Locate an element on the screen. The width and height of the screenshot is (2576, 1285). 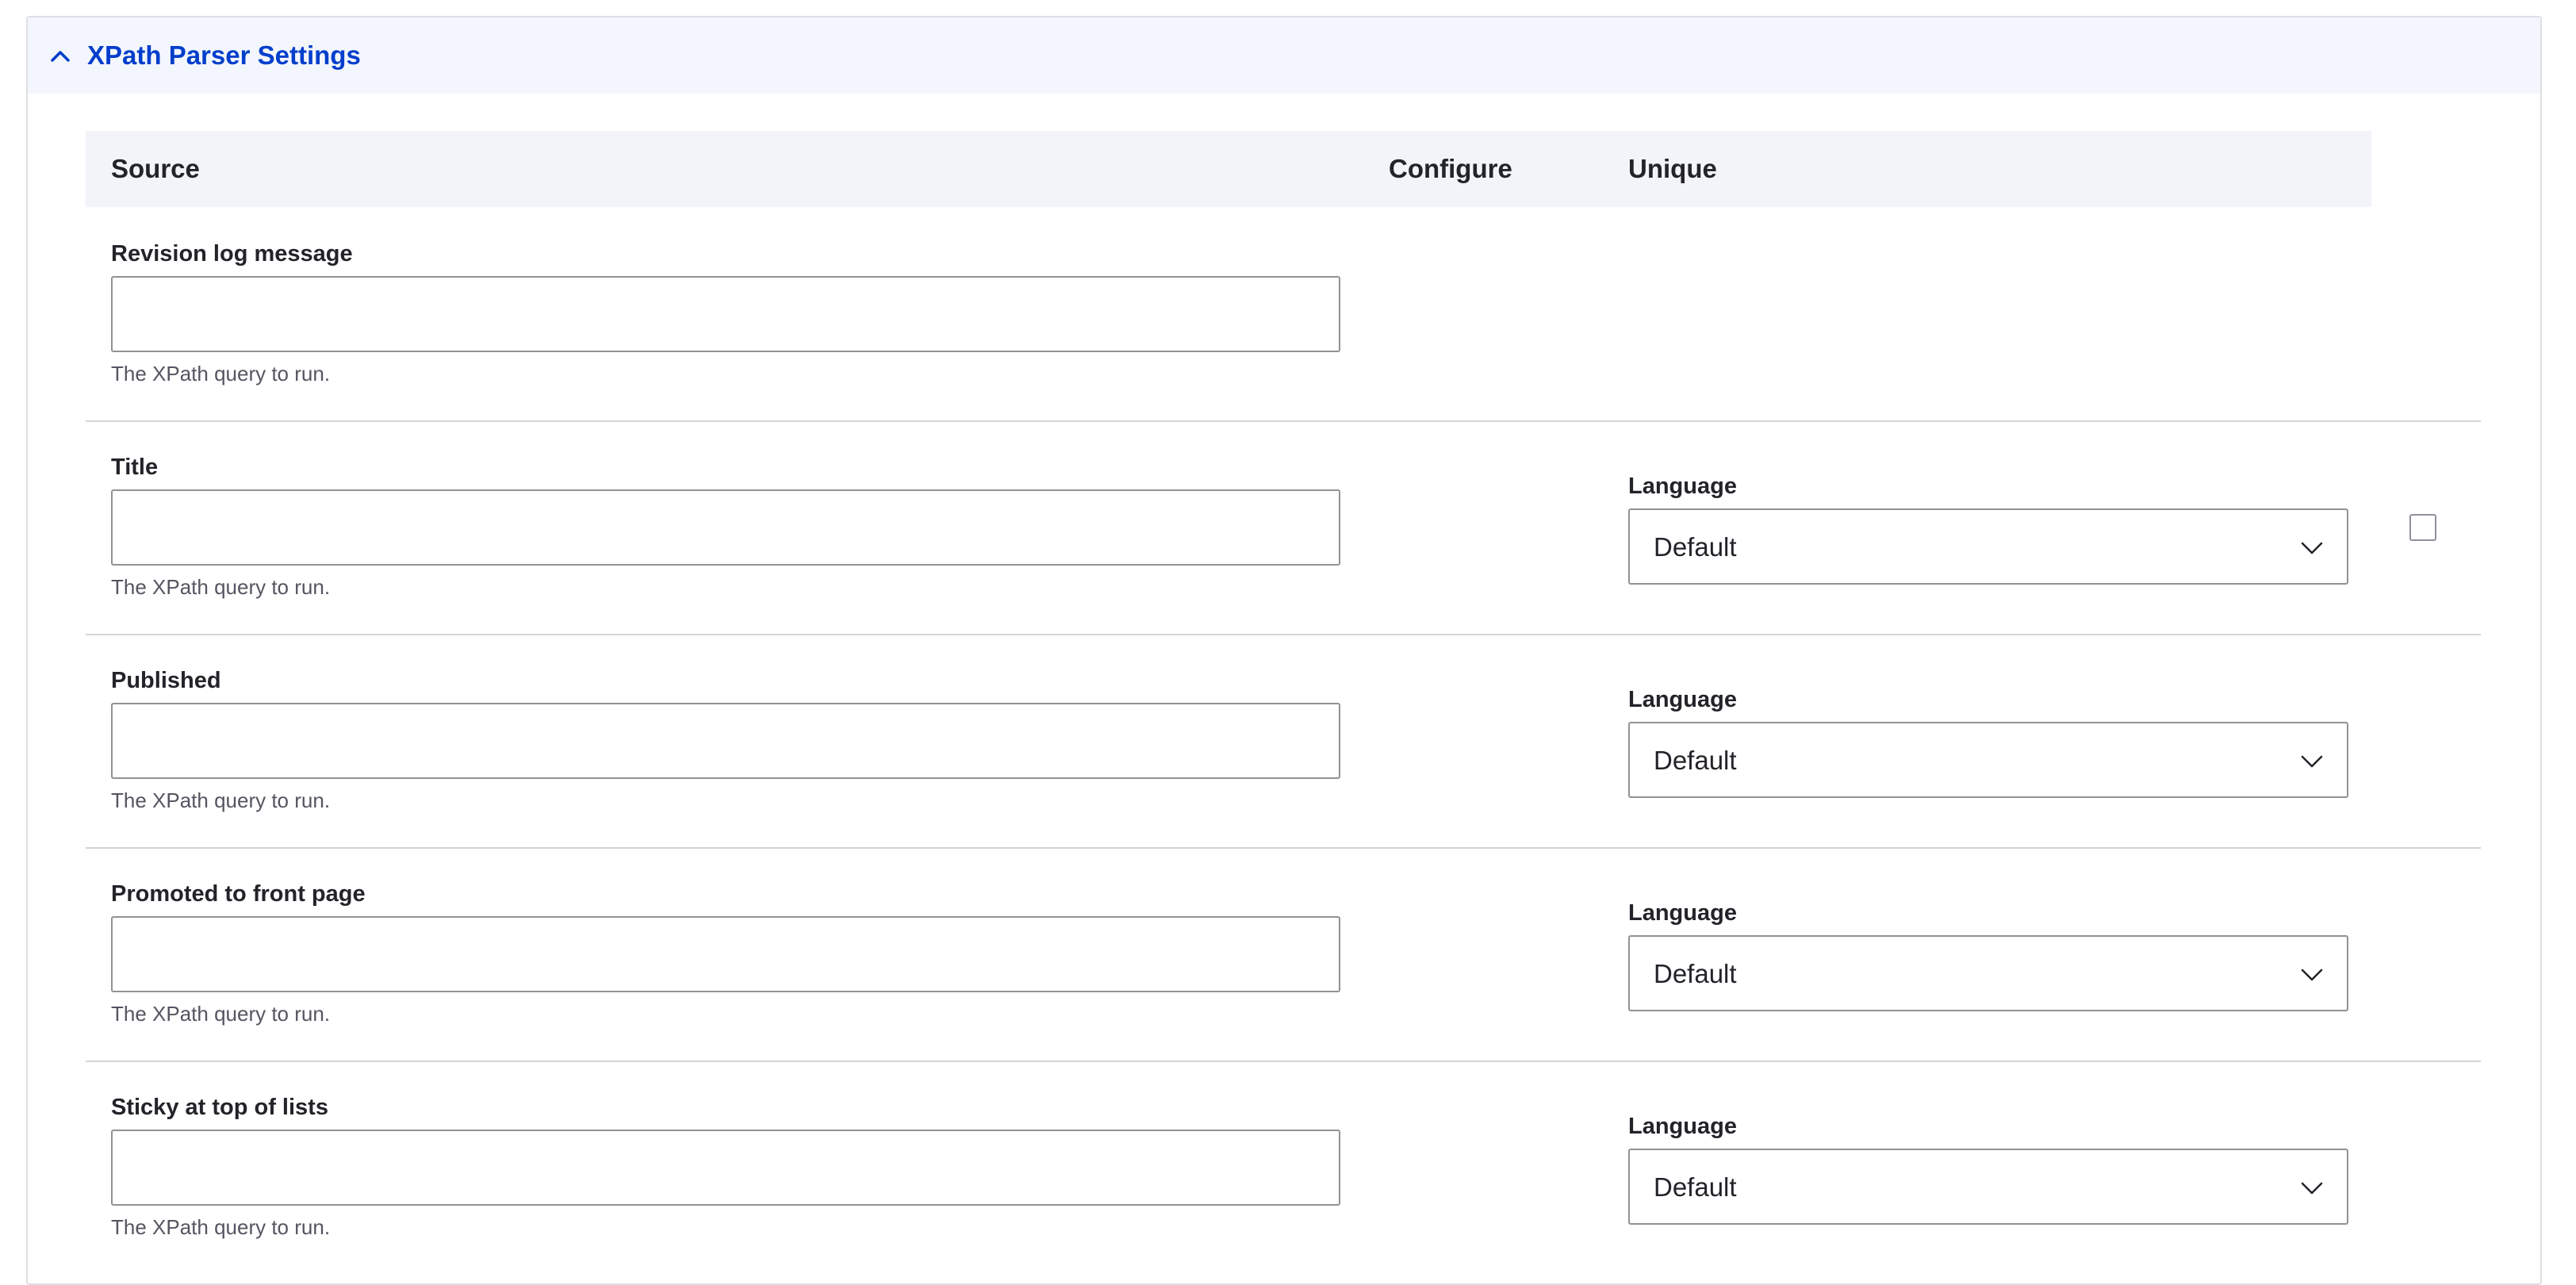
source-field-label: Sticky at top of lists is located at coordinates (219, 1107).